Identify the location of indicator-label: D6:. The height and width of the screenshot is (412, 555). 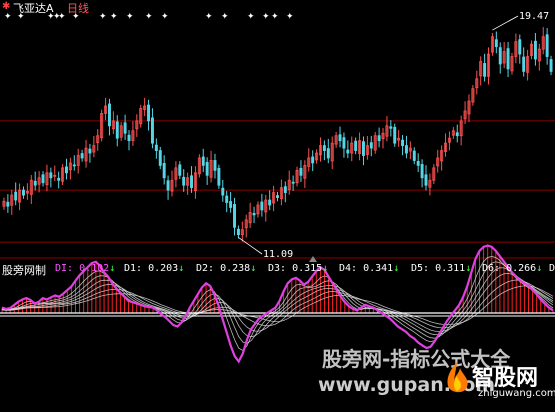
(494, 268).